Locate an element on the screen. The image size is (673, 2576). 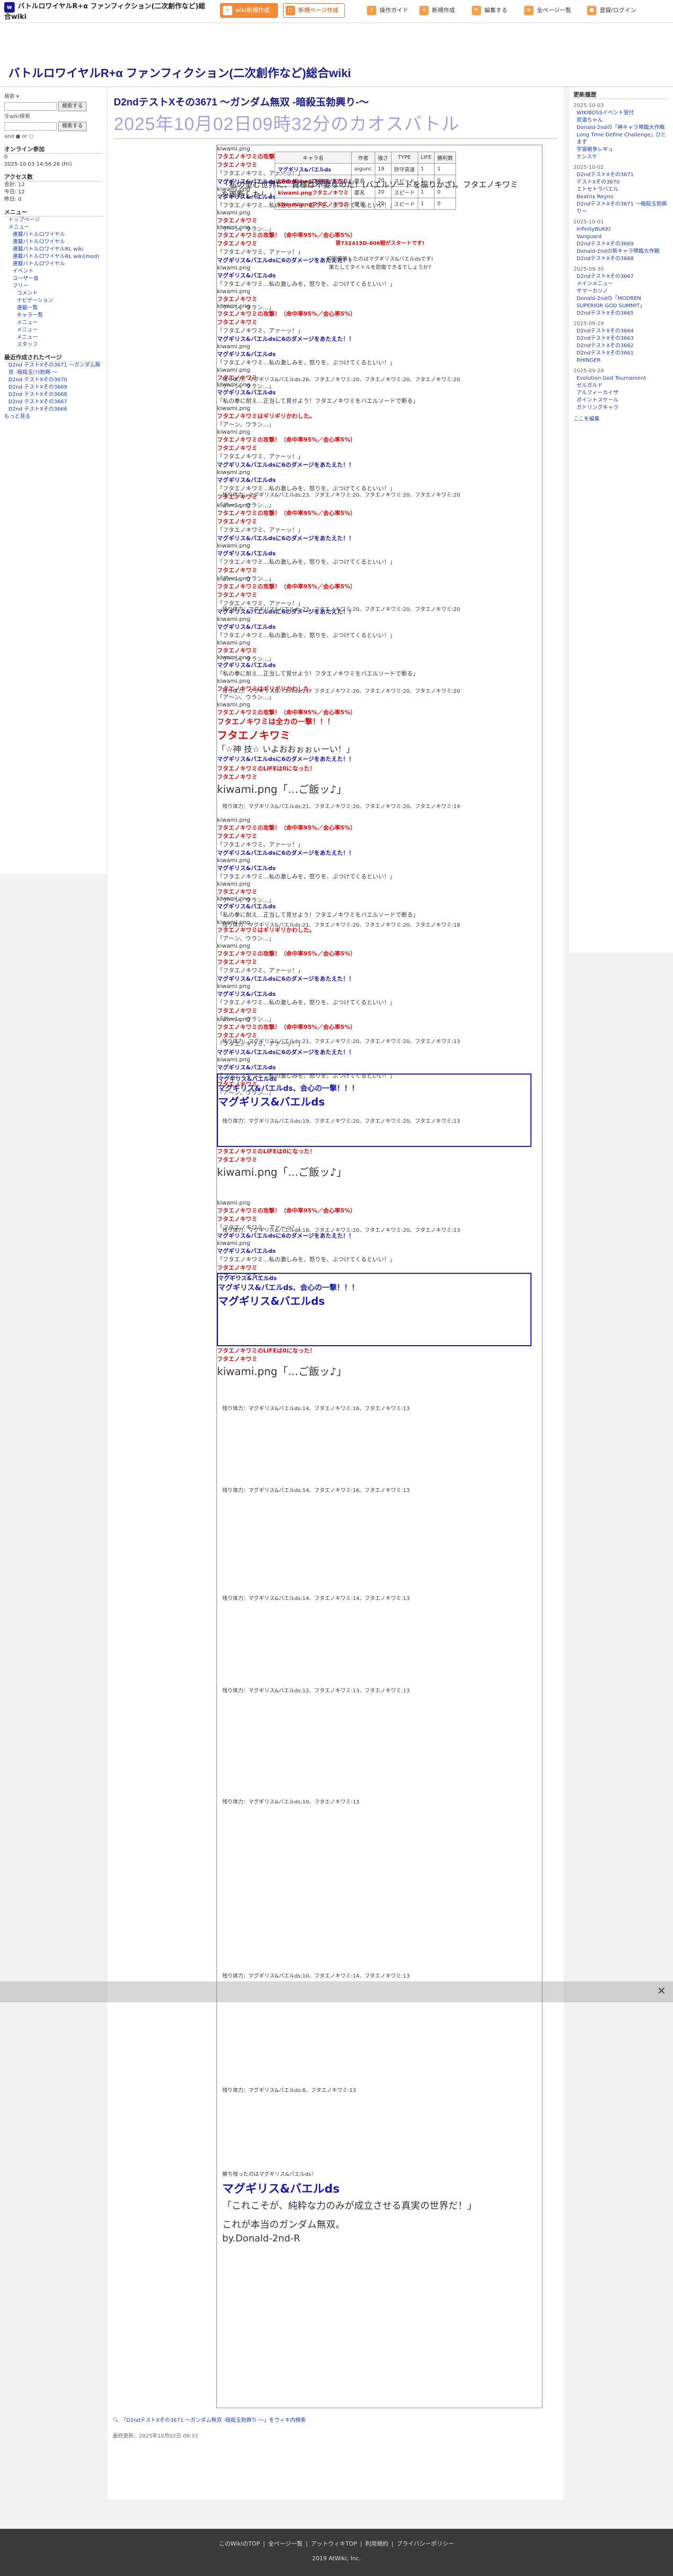
guide-link: ? 操作ガイド is located at coordinates (388, 10).